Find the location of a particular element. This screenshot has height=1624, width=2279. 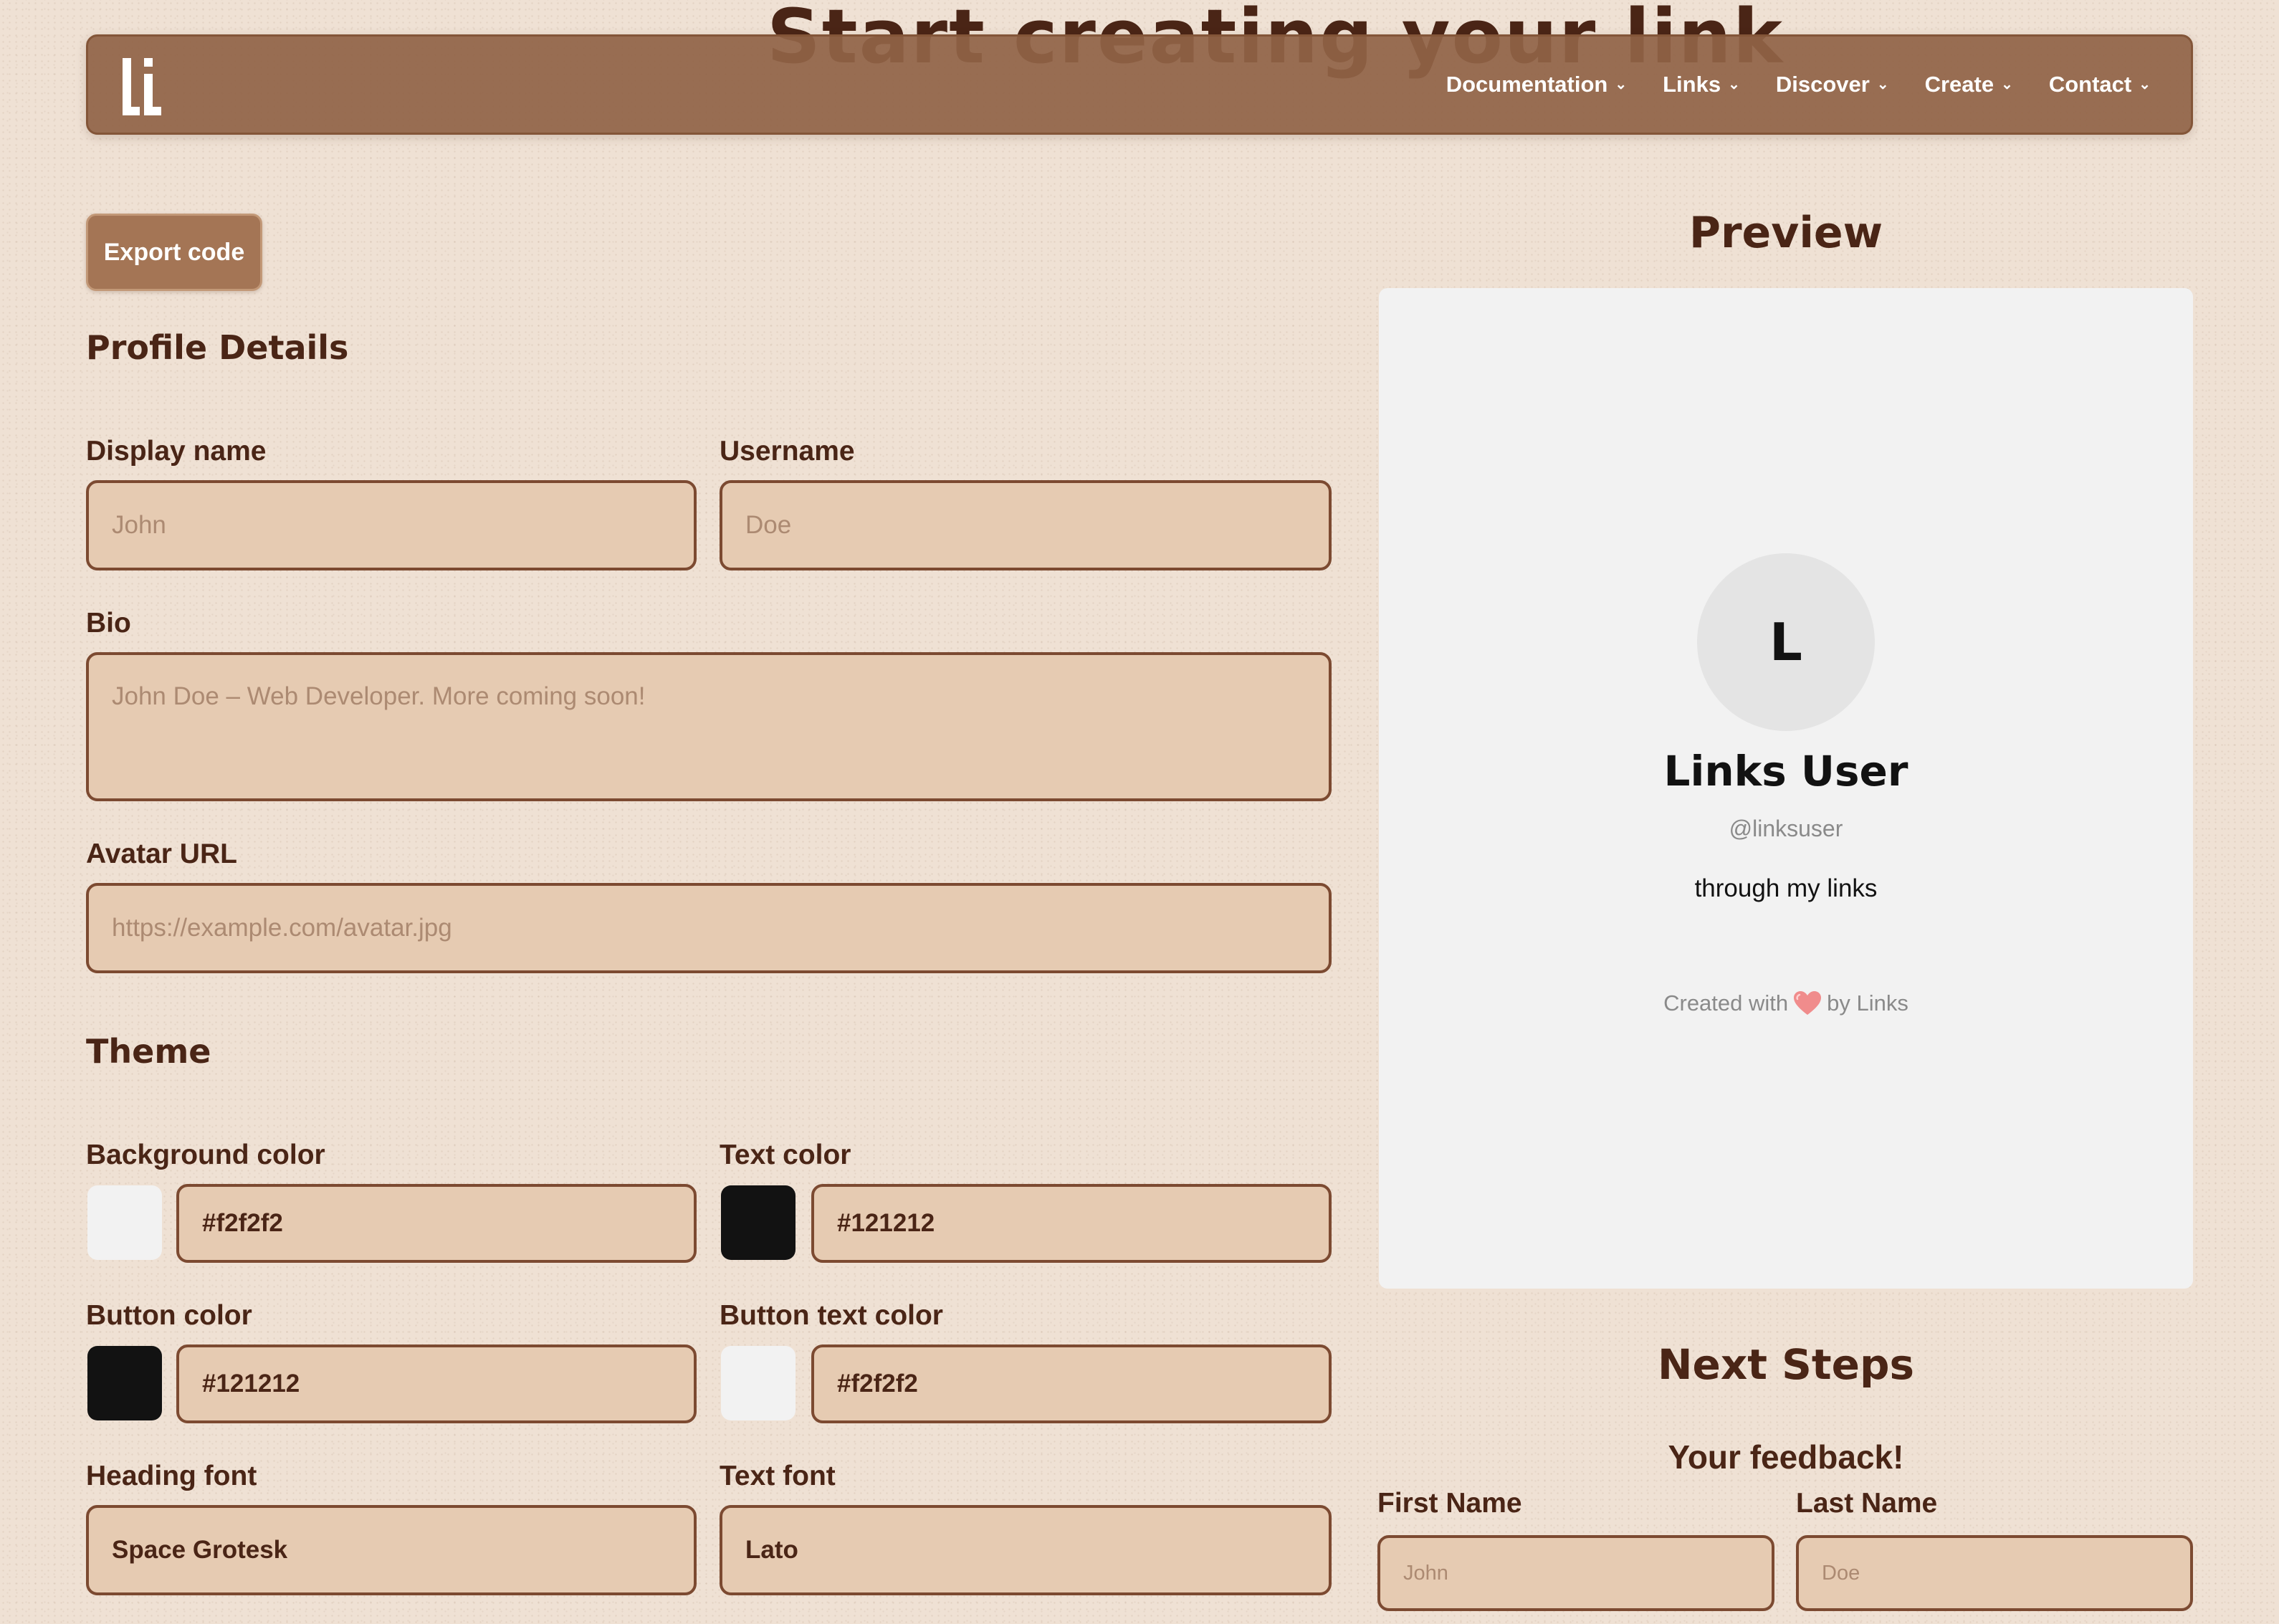

first-name-label: First Name is located at coordinates (1449, 1503).